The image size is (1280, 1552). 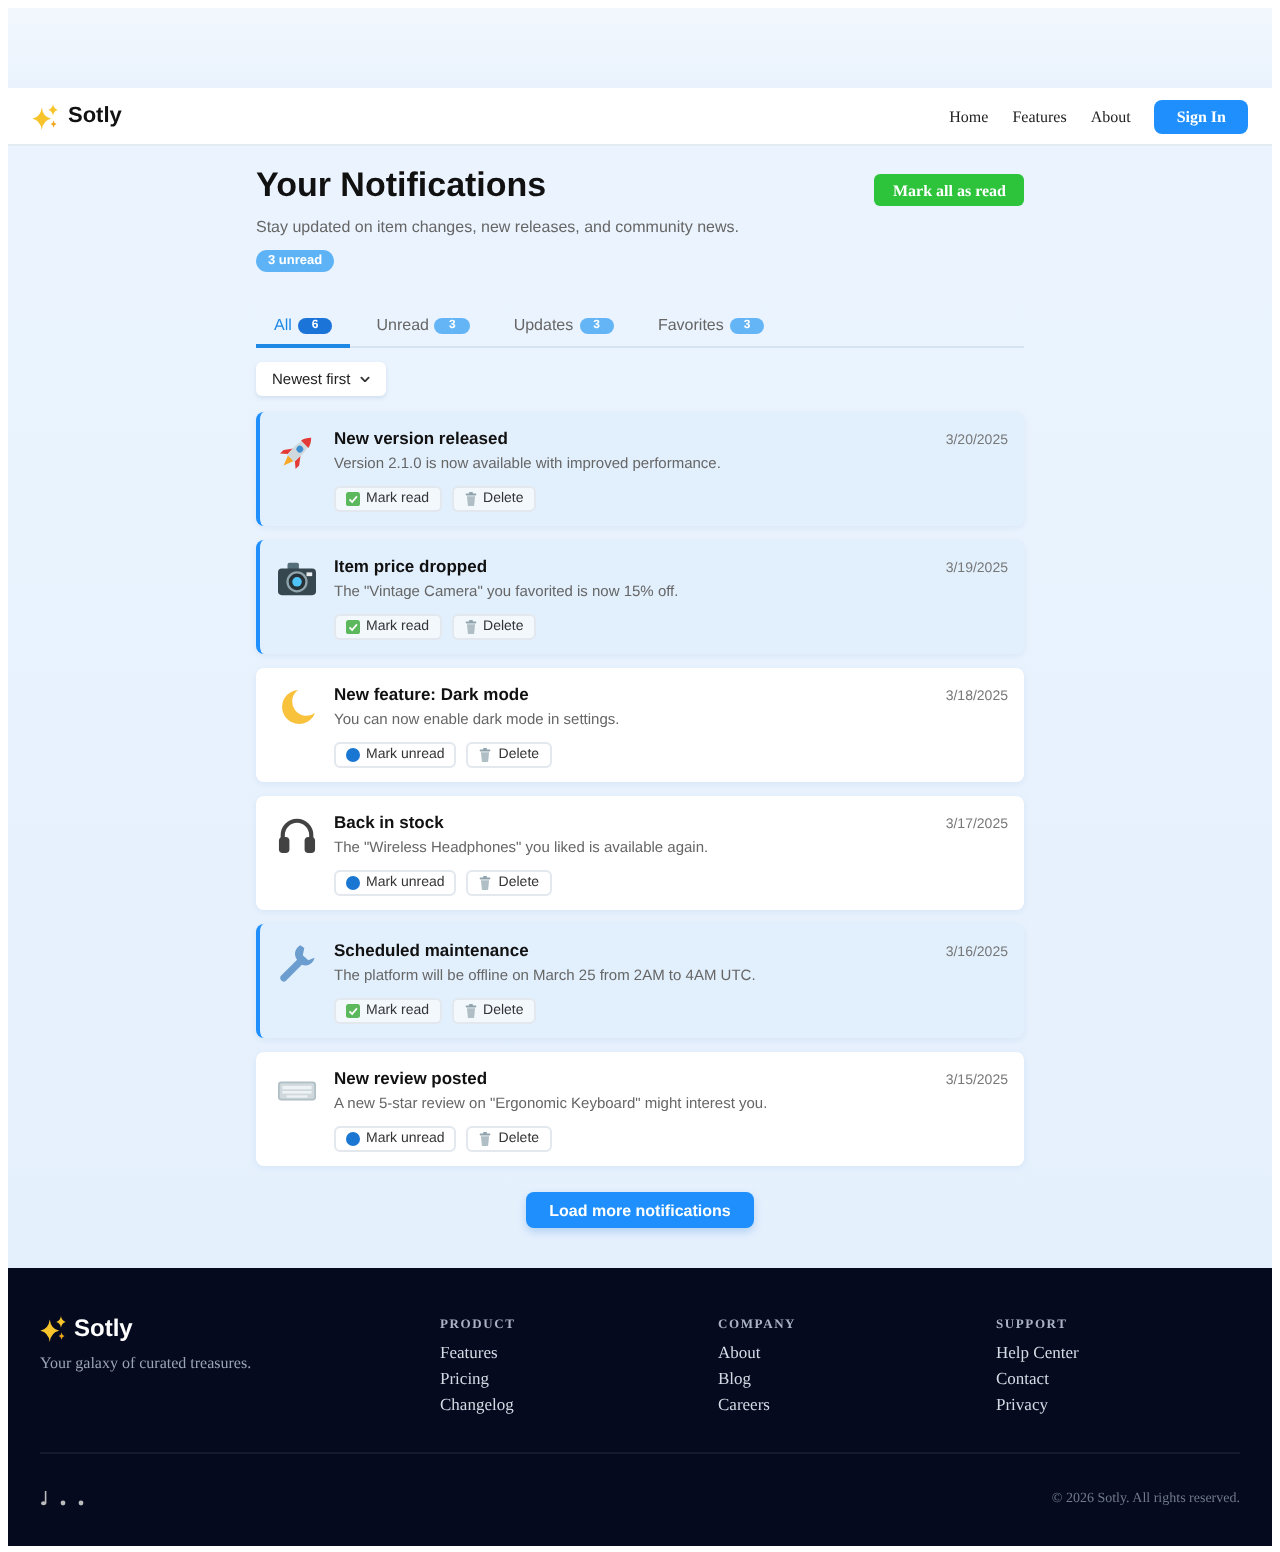 I want to click on footer-link: Changelog, so click(x=477, y=1405).